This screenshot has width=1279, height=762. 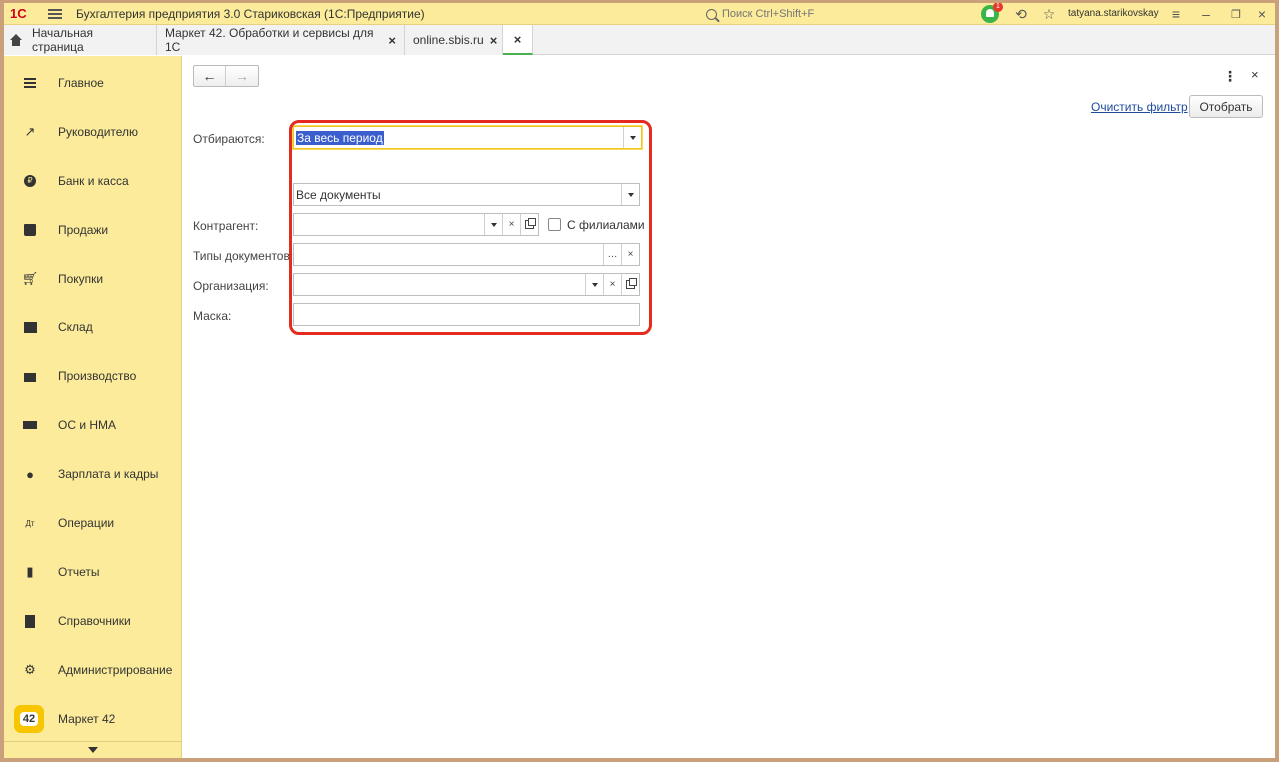 What do you see at coordinates (93, 132) in the screenshot?
I see `sidebar-item-manager: ↗ Руководителю` at bounding box center [93, 132].